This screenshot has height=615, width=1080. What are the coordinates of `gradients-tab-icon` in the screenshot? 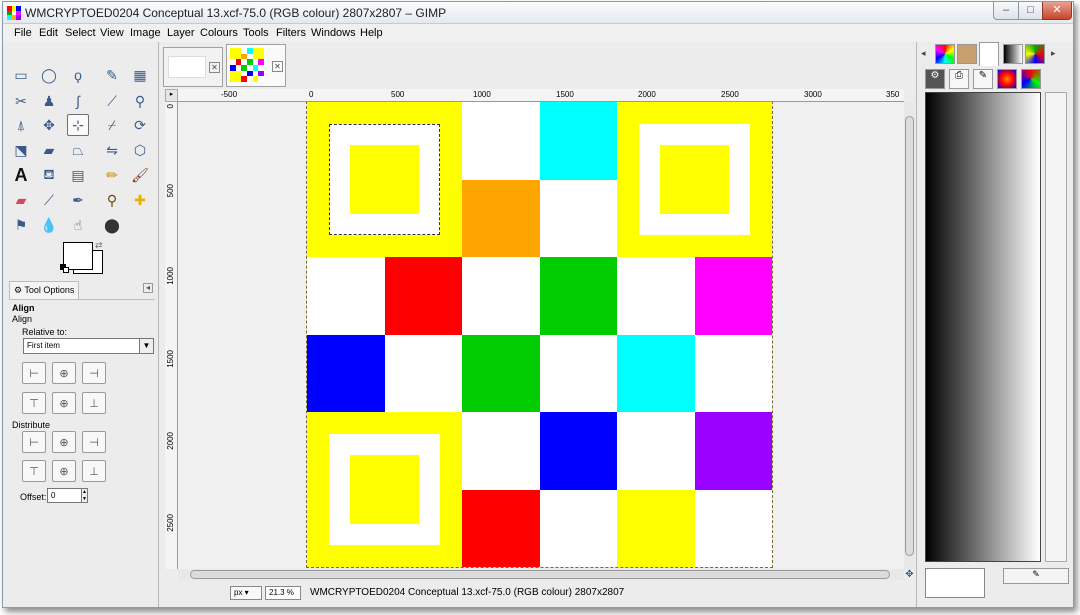 It's located at (1013, 54).